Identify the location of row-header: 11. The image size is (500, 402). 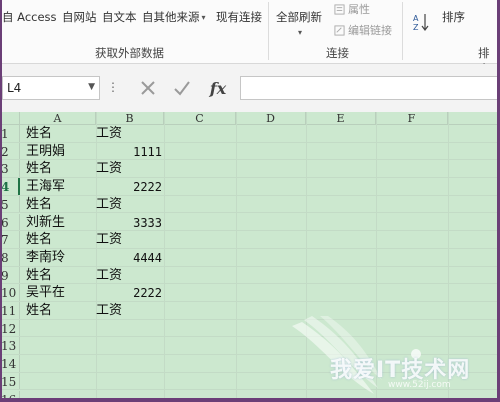
(10, 310).